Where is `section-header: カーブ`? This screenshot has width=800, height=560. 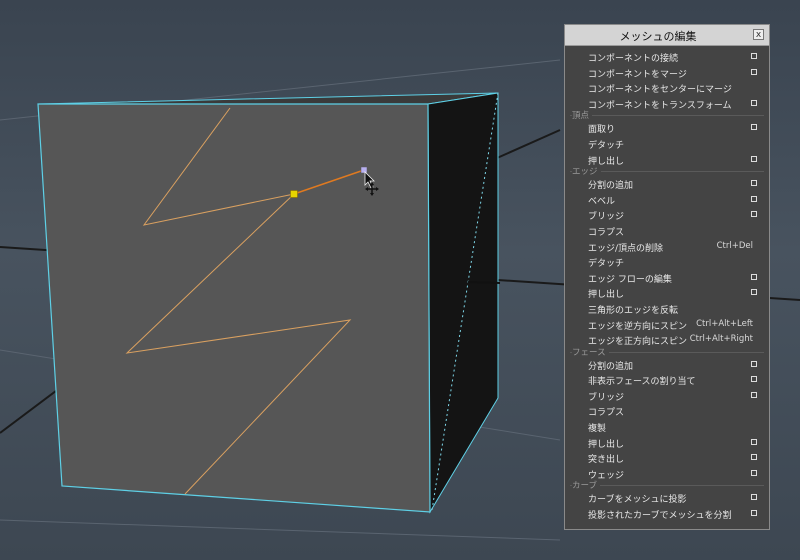 section-header: カーブ is located at coordinates (667, 485).